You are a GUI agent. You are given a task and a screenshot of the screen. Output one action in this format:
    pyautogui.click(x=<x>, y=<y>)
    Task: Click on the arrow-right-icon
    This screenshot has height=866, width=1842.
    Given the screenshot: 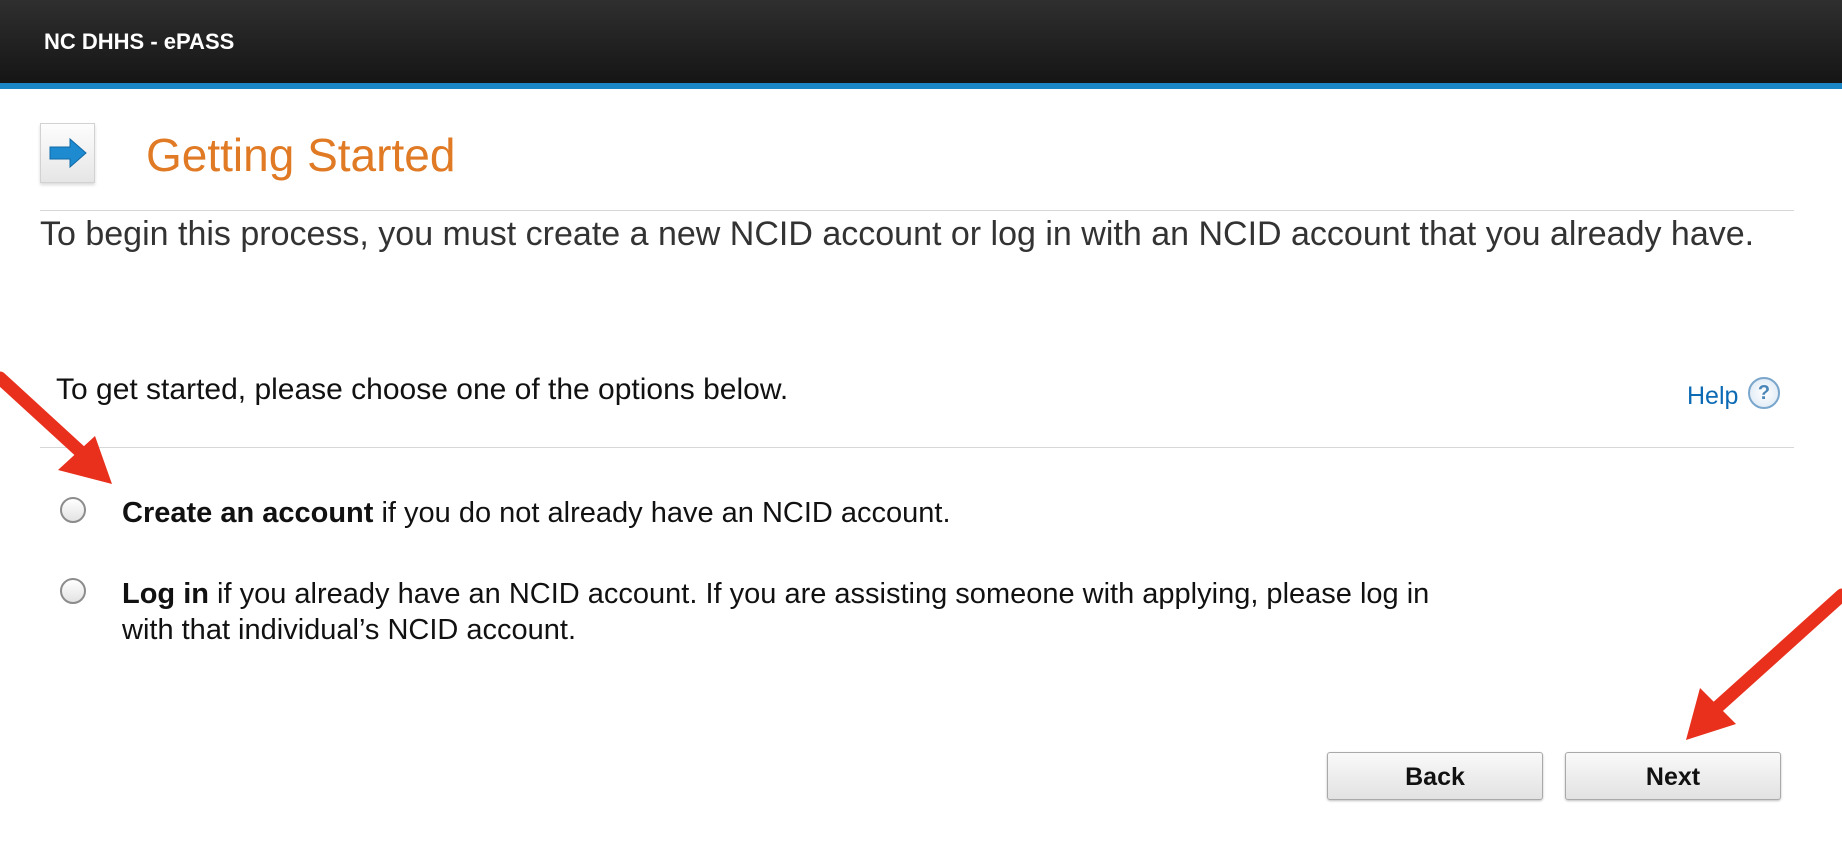 What is the action you would take?
    pyautogui.click(x=67, y=153)
    